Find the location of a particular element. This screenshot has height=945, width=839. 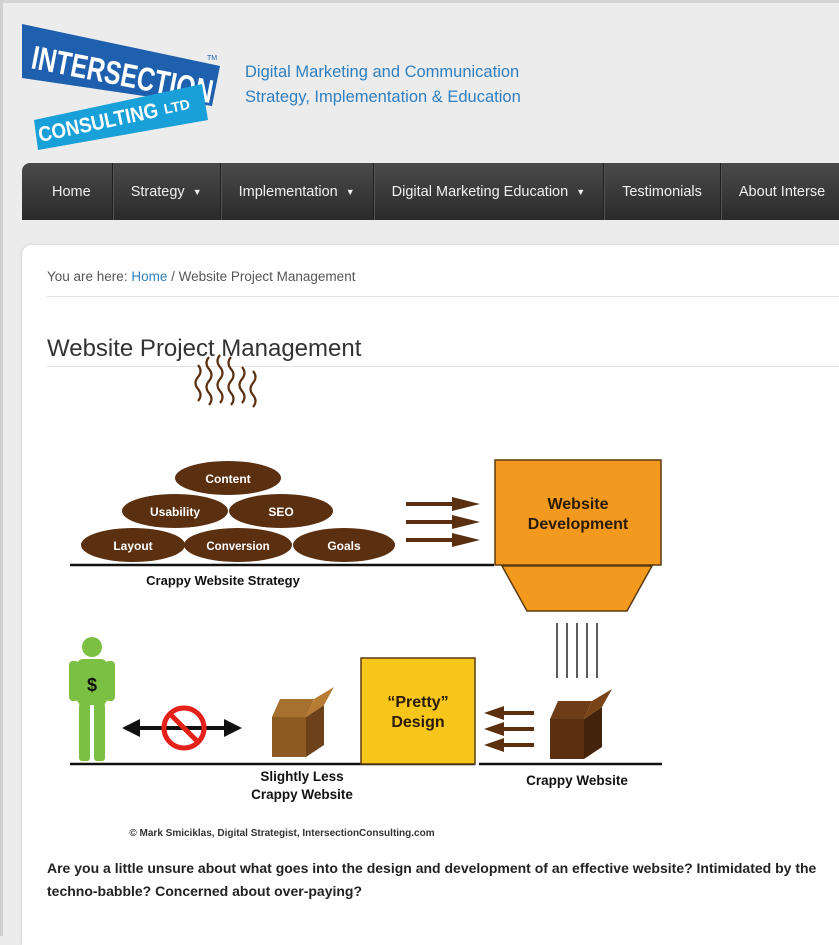

nav-strategy-label: Strategy is located at coordinates (157, 191).